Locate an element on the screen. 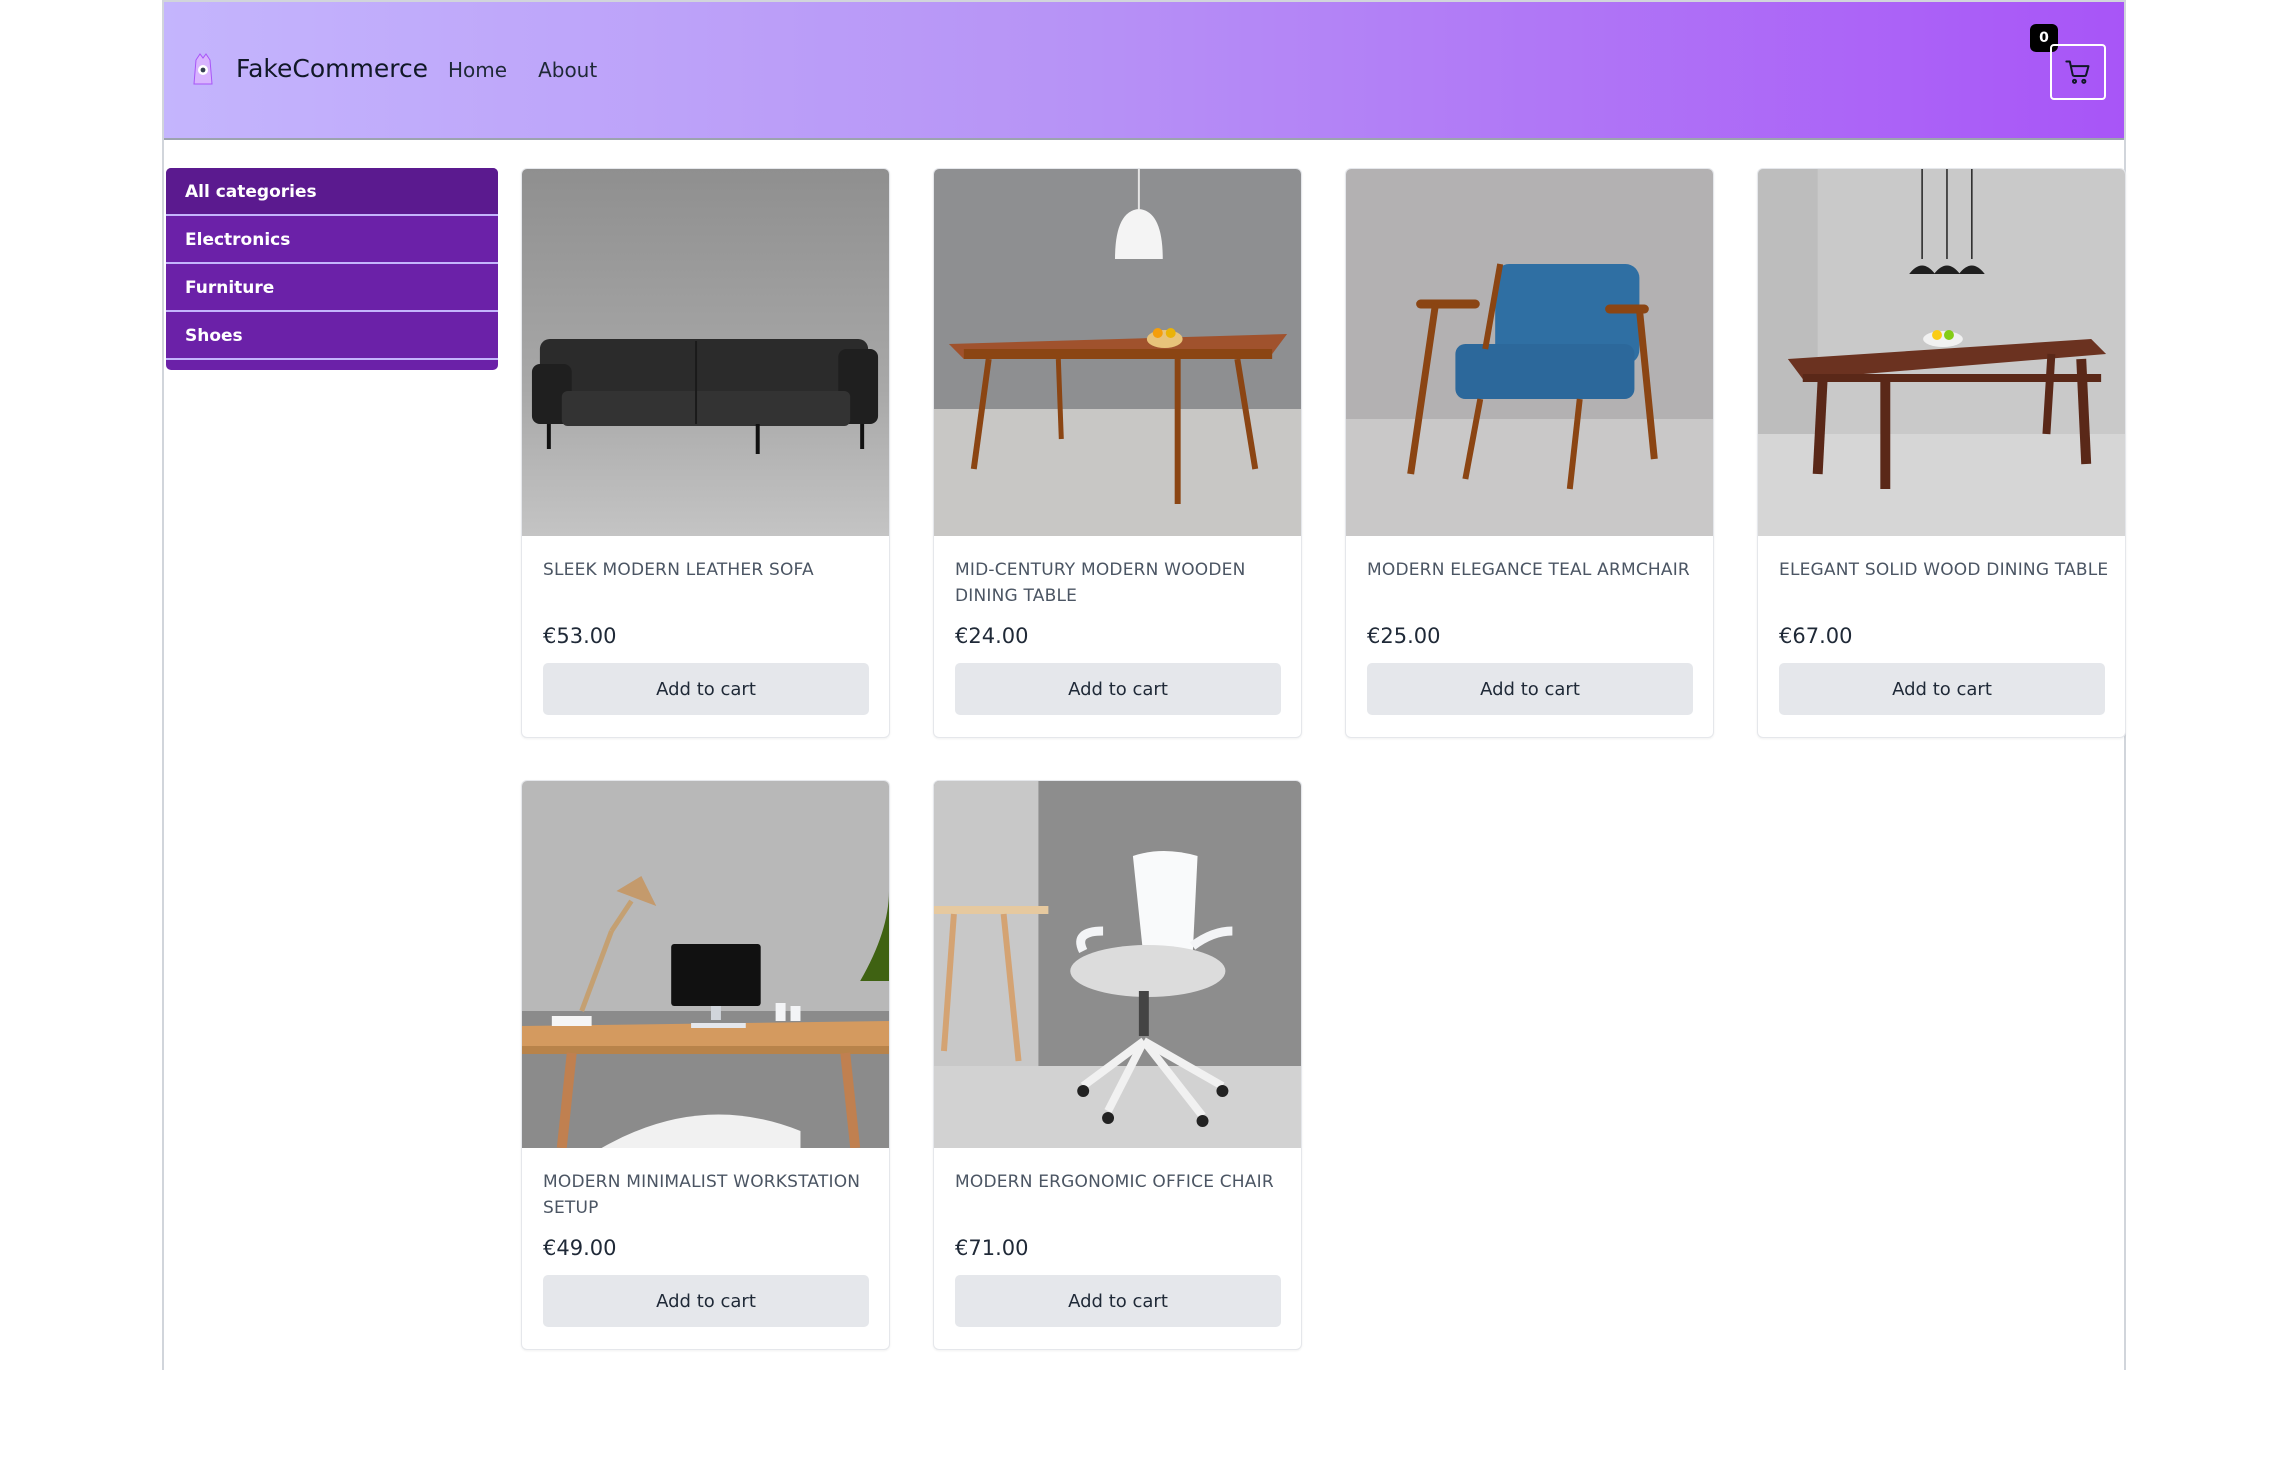 The width and height of the screenshot is (2283, 1457). category-all: All categories is located at coordinates (332, 192).